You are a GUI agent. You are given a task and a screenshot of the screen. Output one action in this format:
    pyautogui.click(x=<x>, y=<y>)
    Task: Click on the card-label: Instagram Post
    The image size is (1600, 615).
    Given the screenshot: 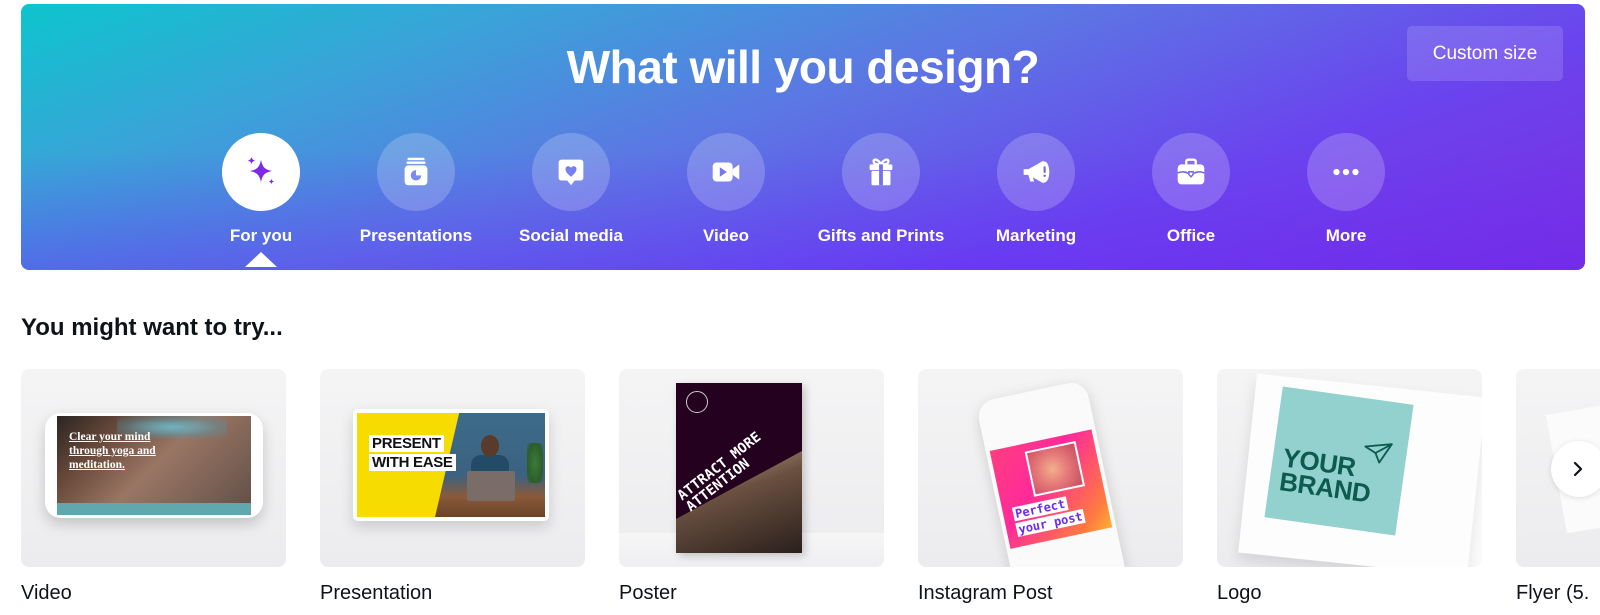 What is the action you would take?
    pyautogui.click(x=985, y=593)
    